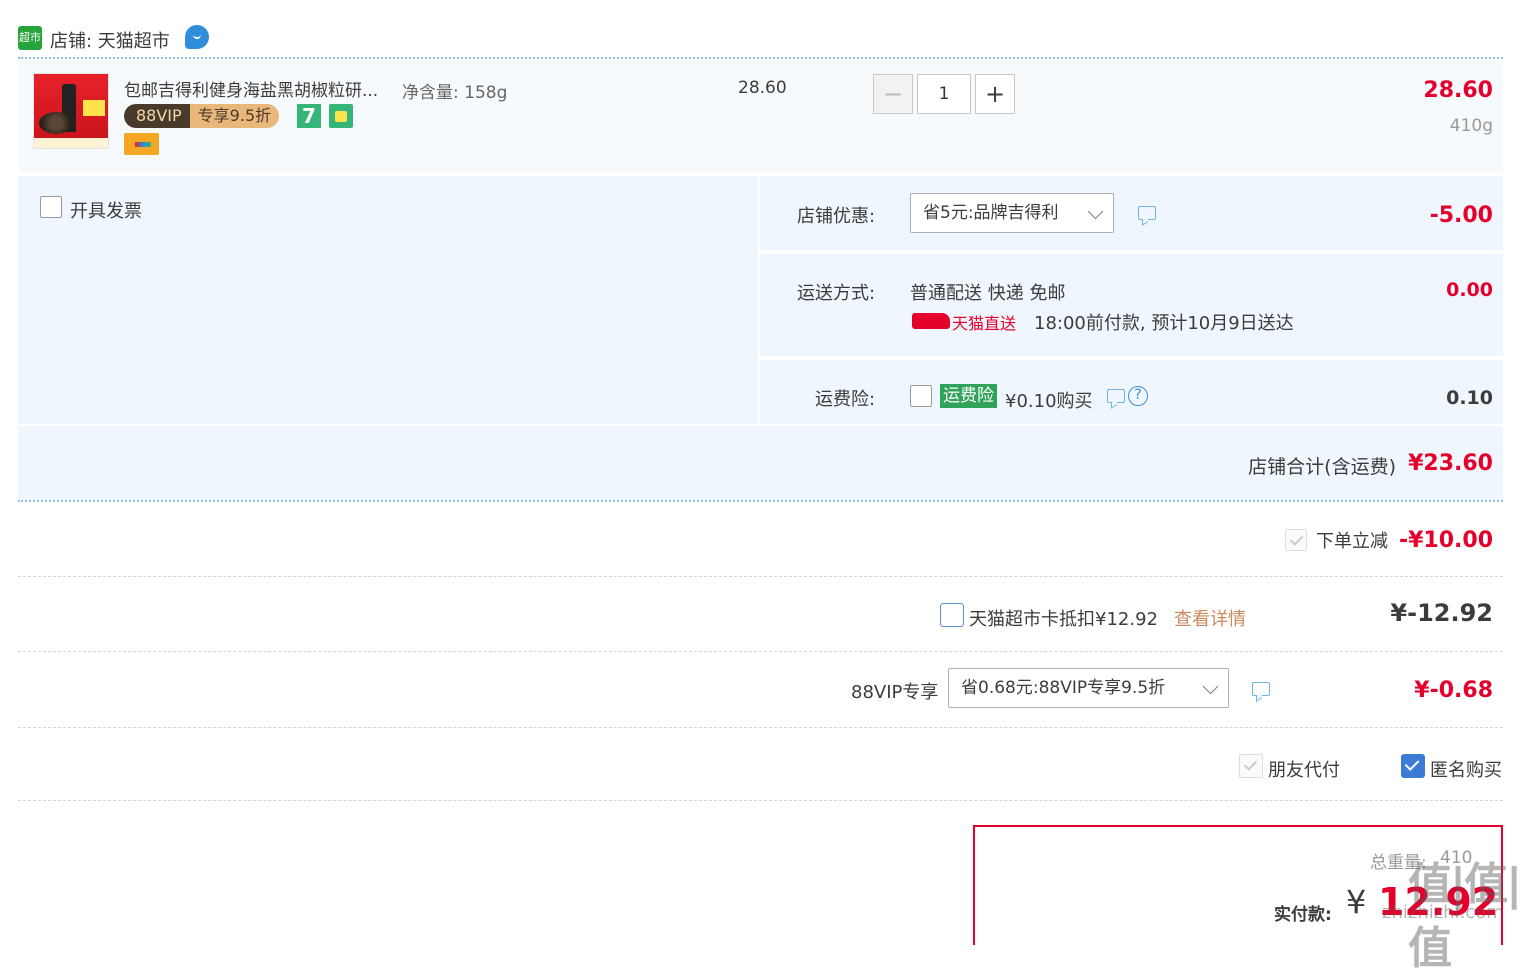 This screenshot has width=1533, height=976. What do you see at coordinates (1443, 912) in the screenshot?
I see `watermark-site: zhizhizhi.com` at bounding box center [1443, 912].